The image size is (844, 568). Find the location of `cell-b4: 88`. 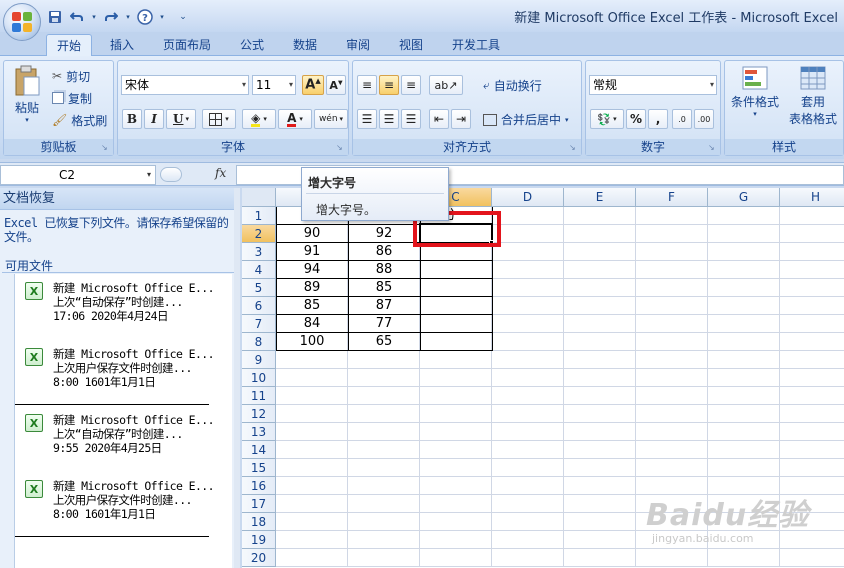

cell-b4: 88 is located at coordinates (384, 270).